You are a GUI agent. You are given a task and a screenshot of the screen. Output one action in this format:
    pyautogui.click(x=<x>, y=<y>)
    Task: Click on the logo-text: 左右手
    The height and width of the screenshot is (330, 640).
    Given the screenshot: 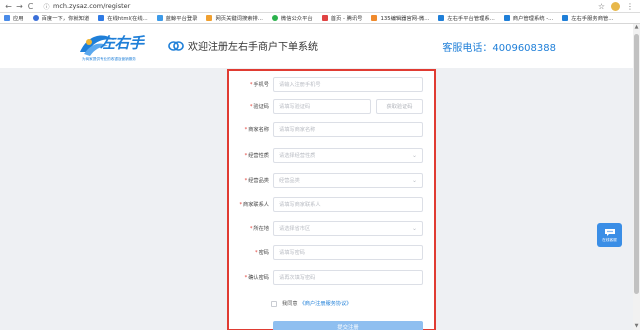 What is the action you would take?
    pyautogui.click(x=122, y=43)
    